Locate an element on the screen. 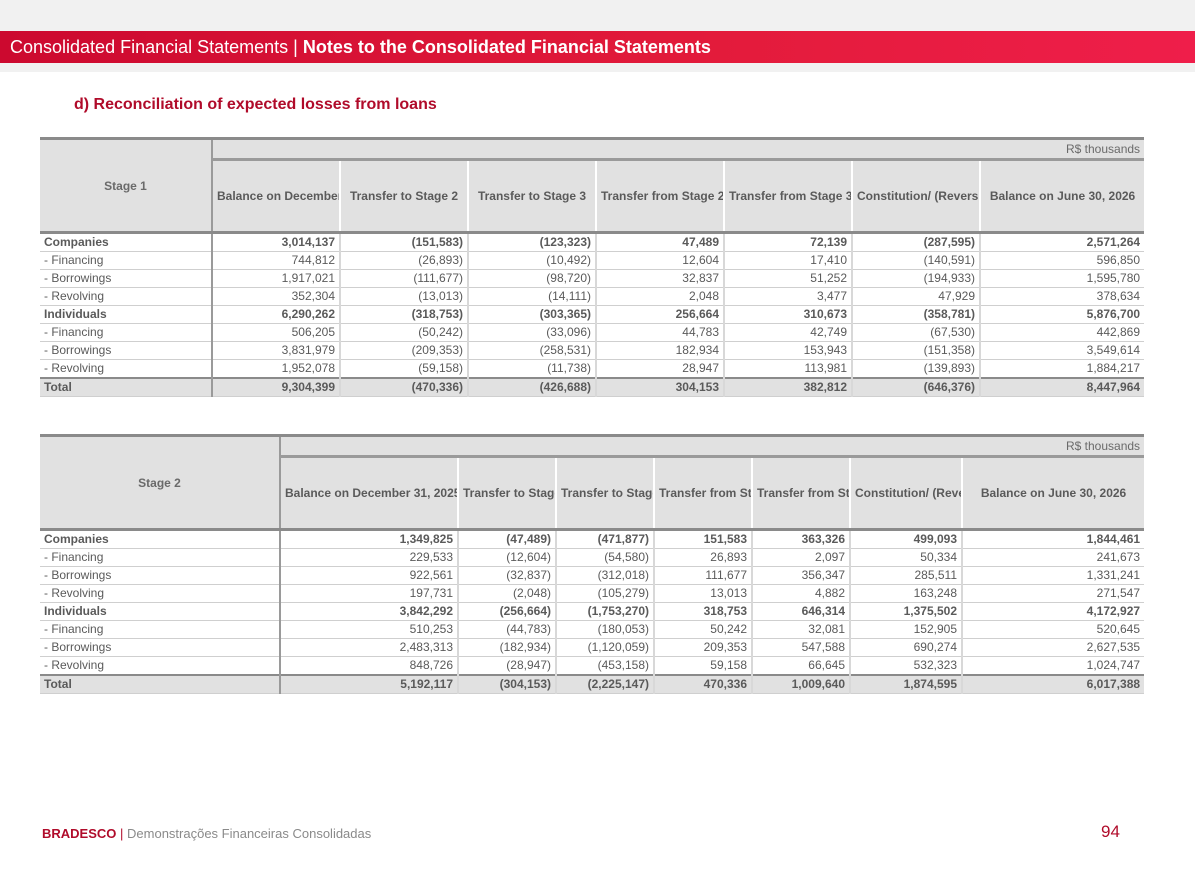  table-cell: 3,842,292 is located at coordinates (369, 611).